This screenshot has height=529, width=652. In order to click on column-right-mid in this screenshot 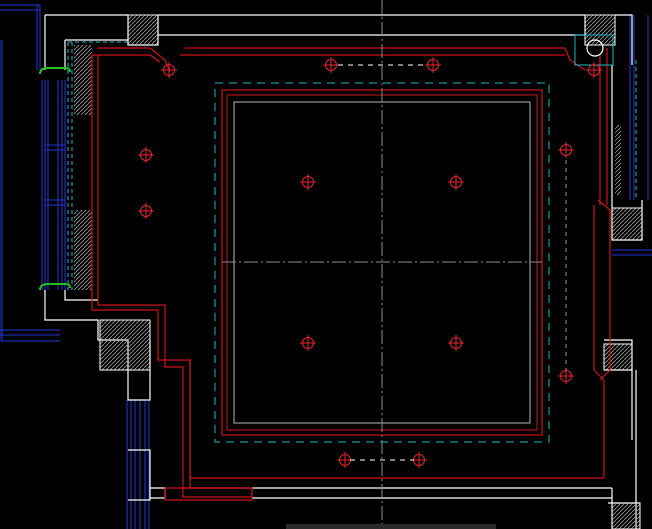, I will do `click(627, 224)`.